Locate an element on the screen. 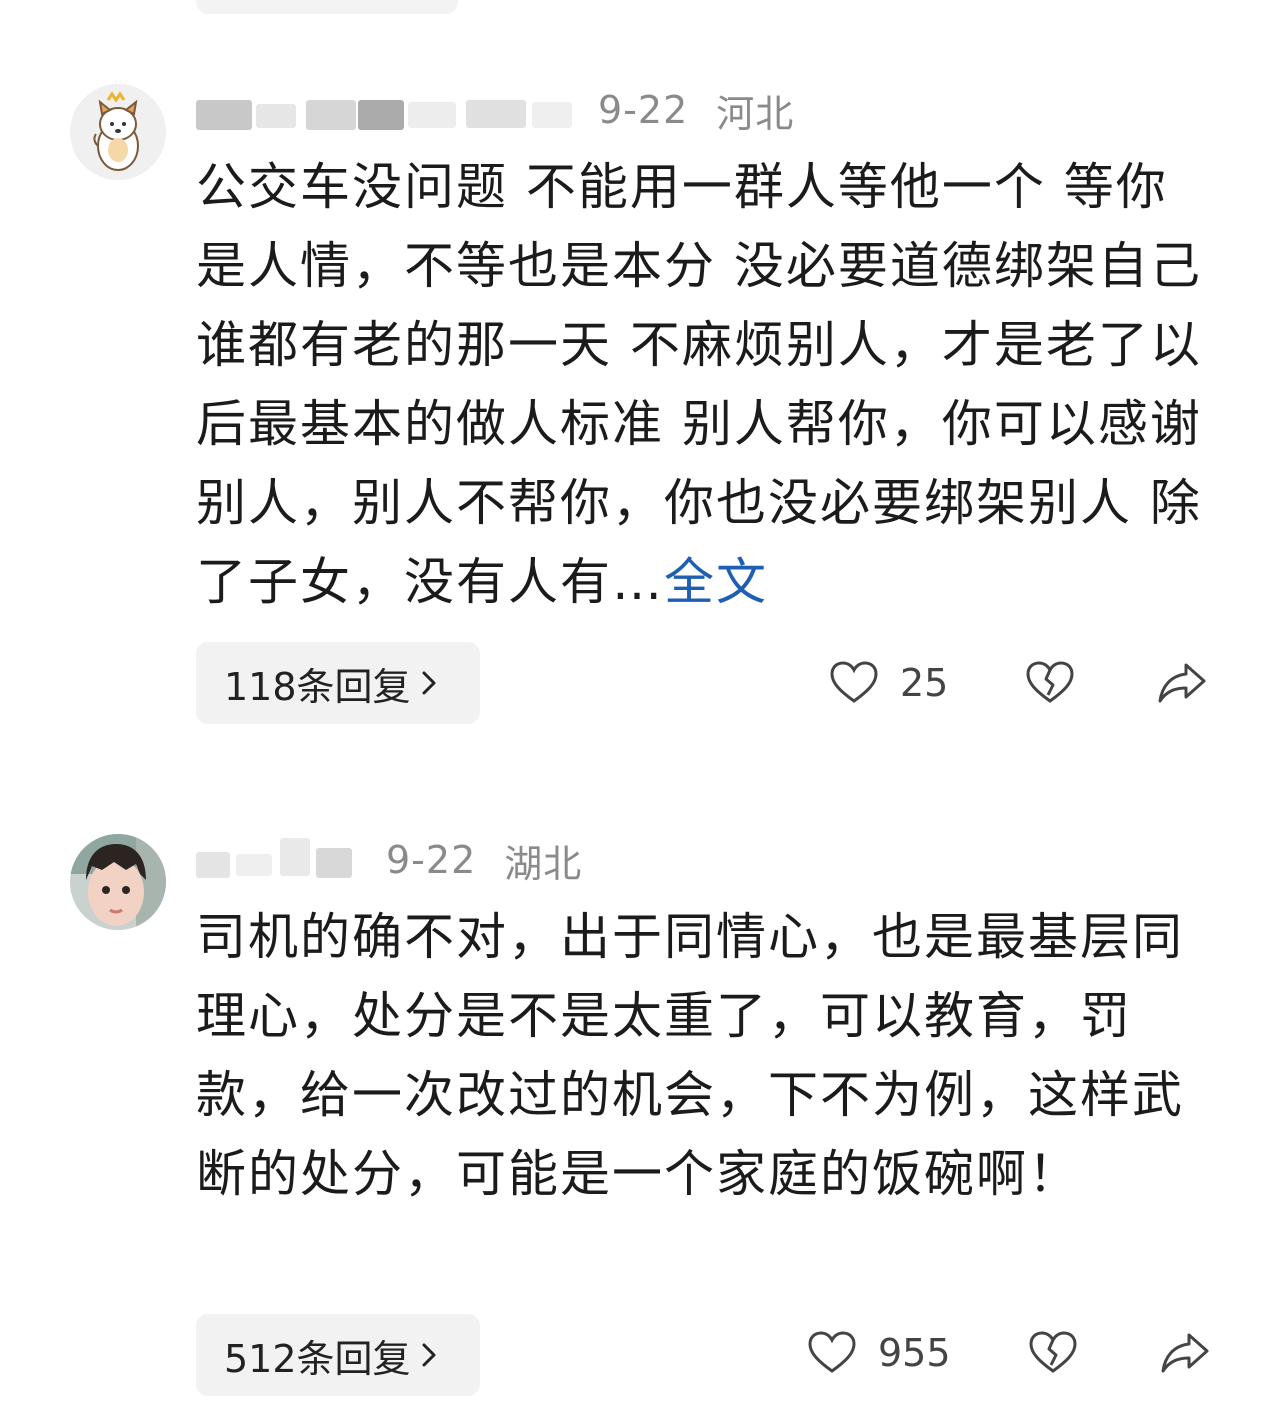 Image resolution: width=1280 pixels, height=1412 pixels. like-count: 25 is located at coordinates (924, 683).